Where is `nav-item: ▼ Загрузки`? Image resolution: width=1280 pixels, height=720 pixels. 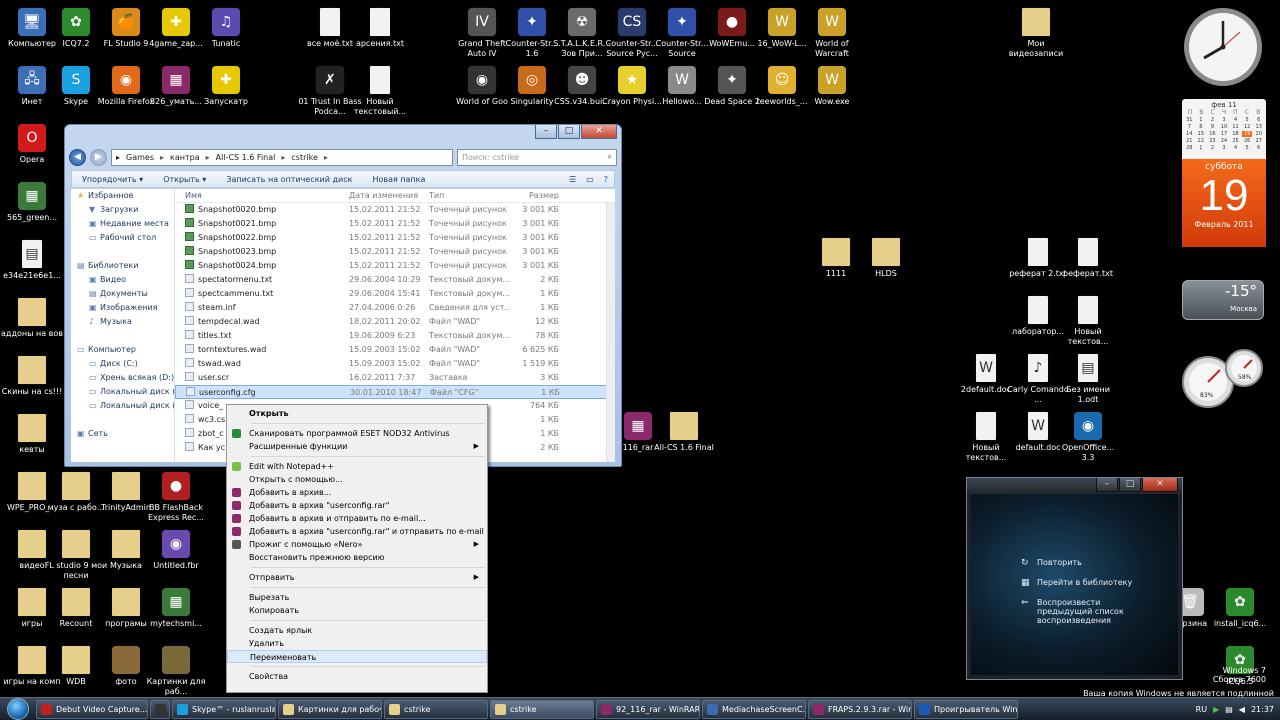
nav-item: ▼ Загрузки is located at coordinates (122, 210).